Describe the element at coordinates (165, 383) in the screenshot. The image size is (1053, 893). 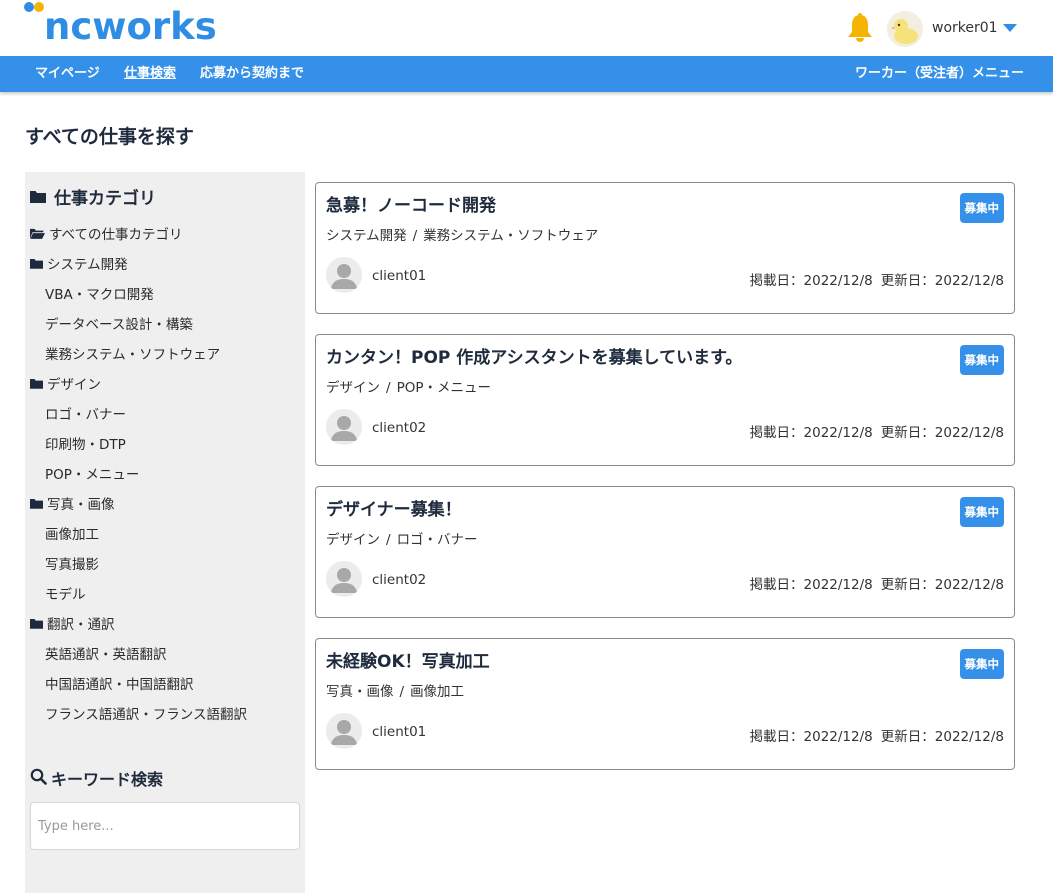
I see `category-item: デザイン` at that location.